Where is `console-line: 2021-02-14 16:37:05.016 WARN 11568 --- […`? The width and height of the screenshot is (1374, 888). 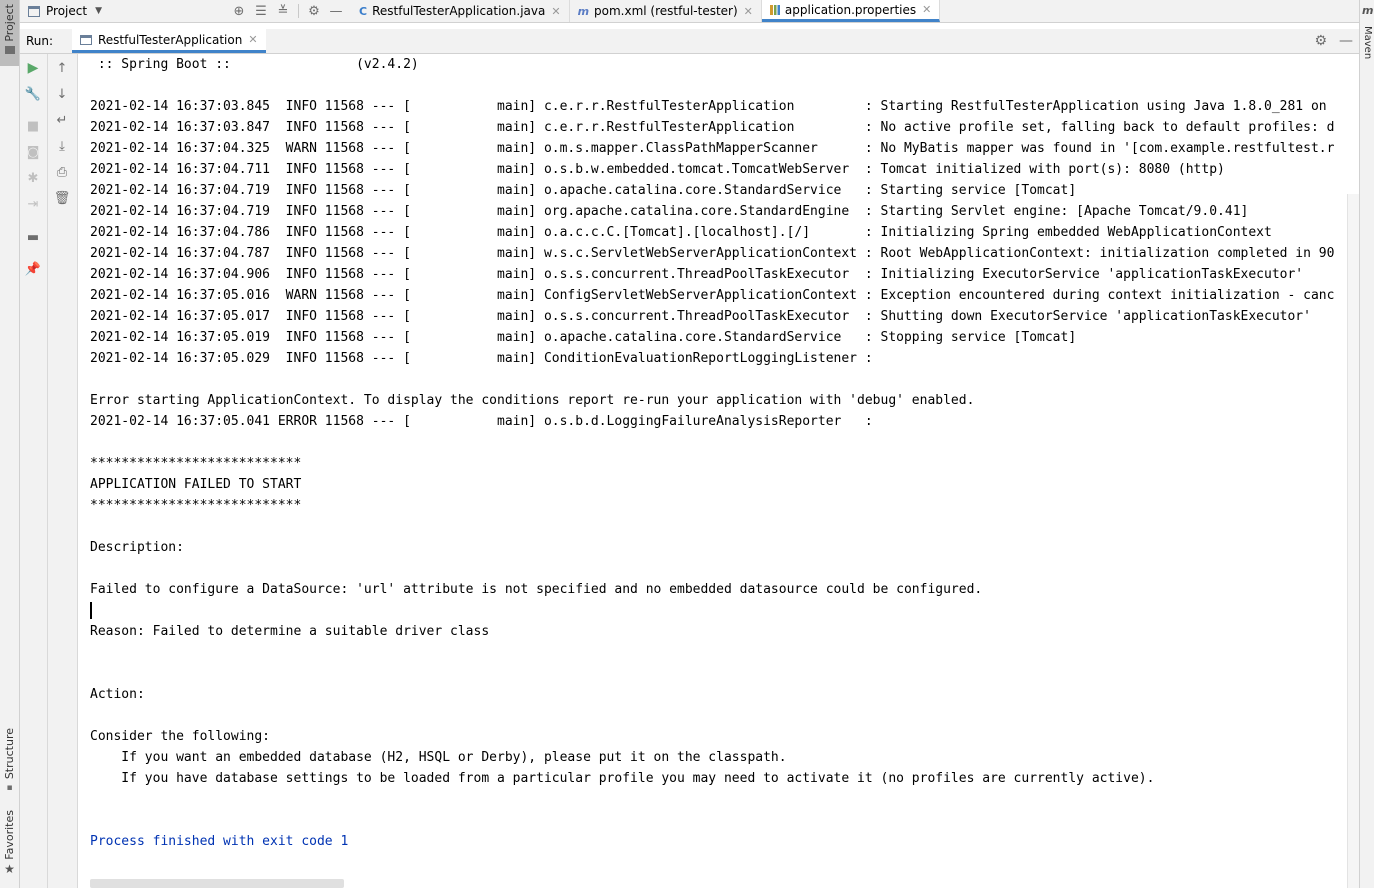
console-line: 2021-02-14 16:37:05.016 WARN 11568 --- [… is located at coordinates (712, 295).